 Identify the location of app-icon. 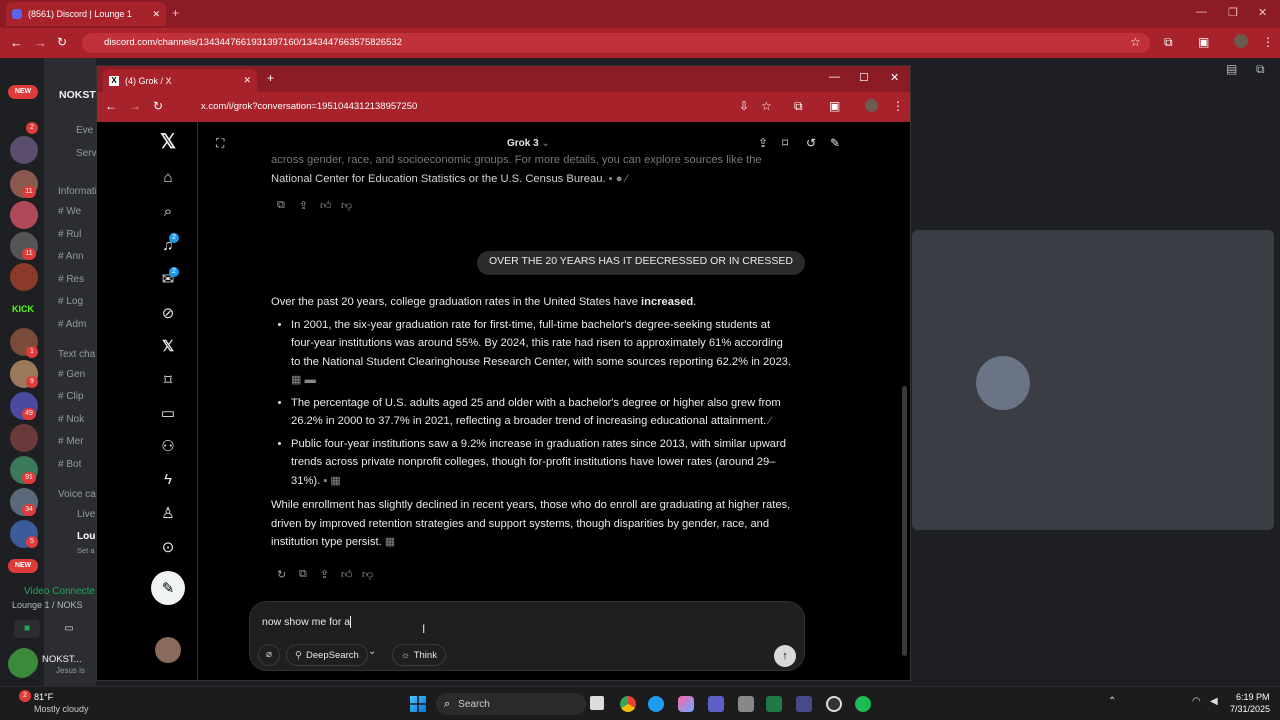
(804, 704).